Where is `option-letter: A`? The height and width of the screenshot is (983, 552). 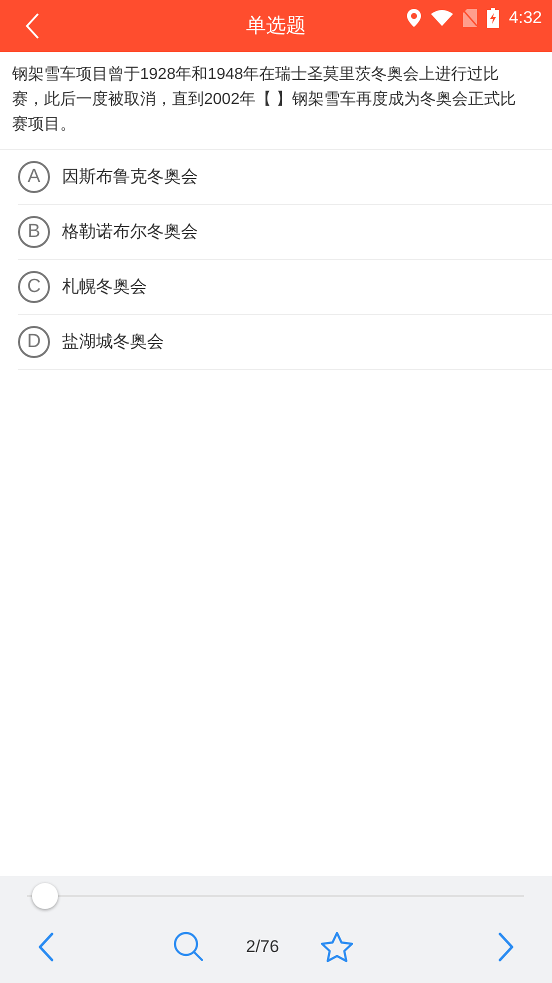 option-letter: A is located at coordinates (34, 177).